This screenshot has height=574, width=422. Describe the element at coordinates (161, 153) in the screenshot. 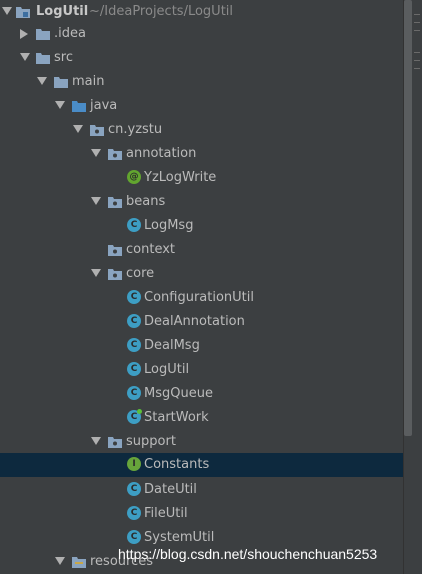

I see `tree-label: annotation` at that location.